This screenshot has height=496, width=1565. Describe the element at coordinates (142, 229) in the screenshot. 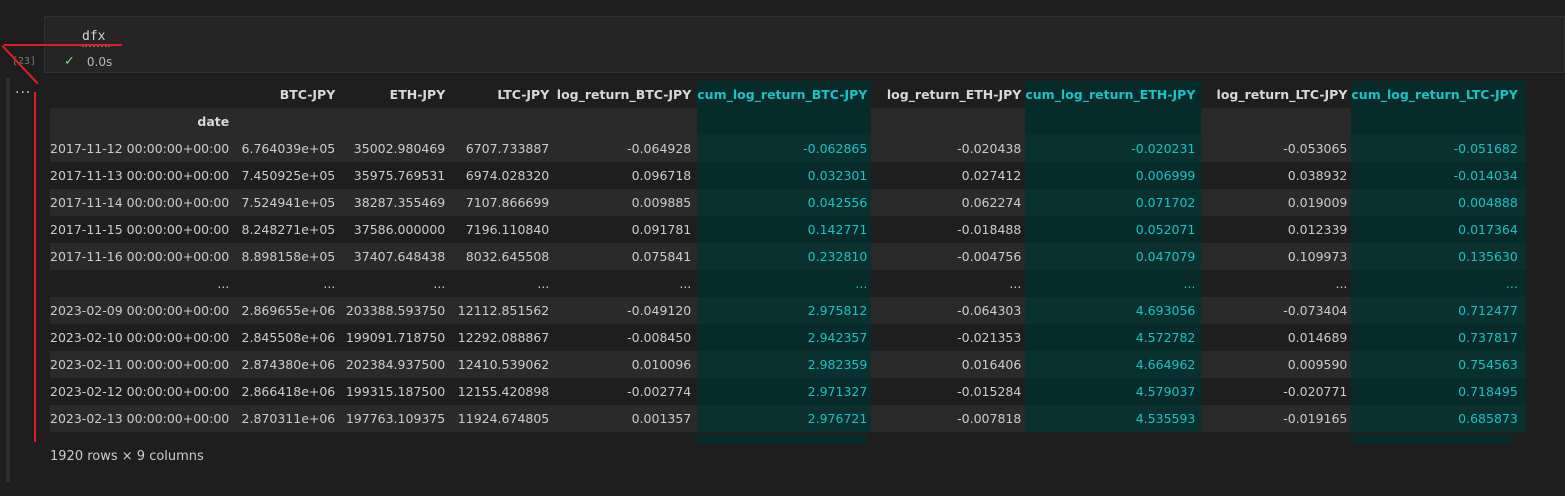

I see `row-index: 2017-11-15 00:00:00+00:00` at that location.